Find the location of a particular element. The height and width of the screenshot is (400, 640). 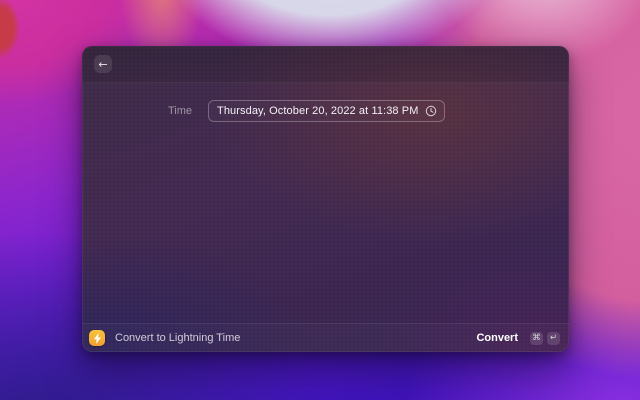

back-button: ← is located at coordinates (103, 64).